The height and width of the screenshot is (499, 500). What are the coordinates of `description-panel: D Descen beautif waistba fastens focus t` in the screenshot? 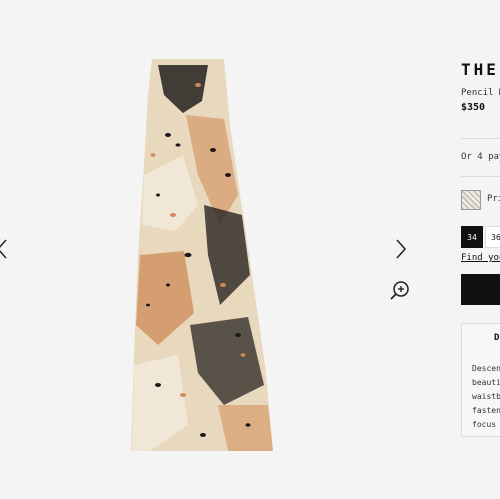 It's located at (480, 380).